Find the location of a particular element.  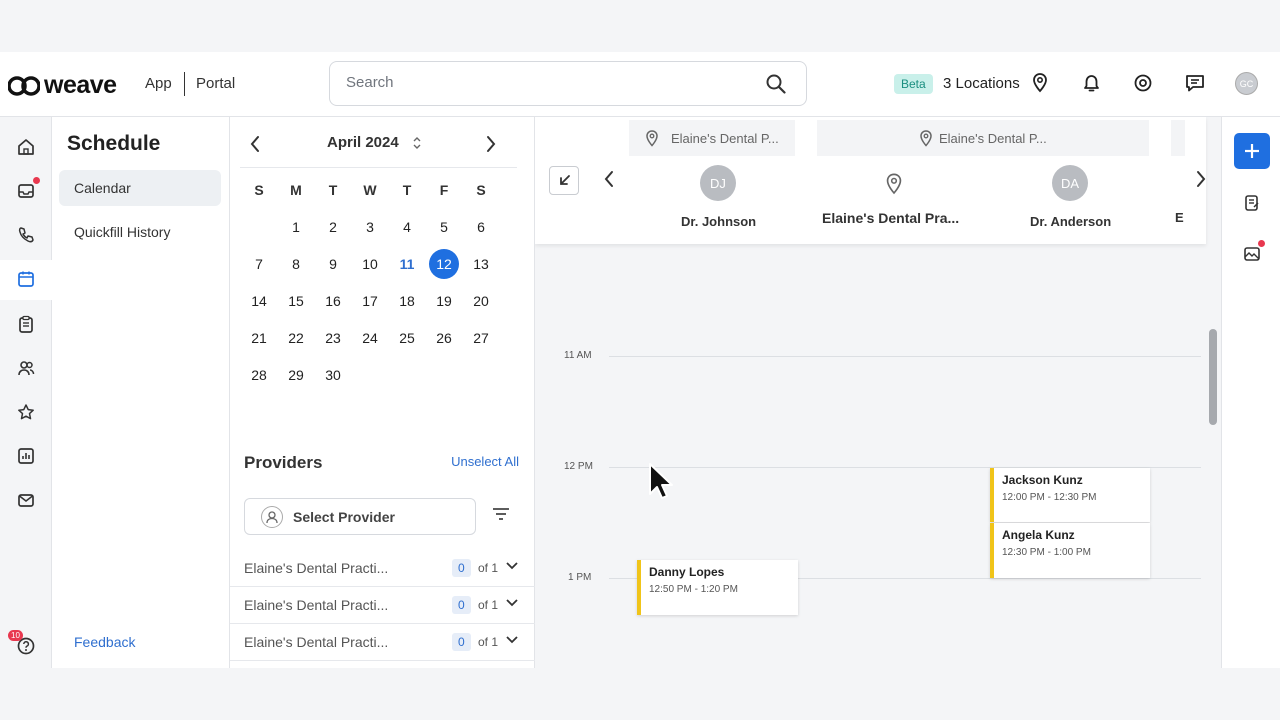

notes-icon is located at coordinates (1252, 203).